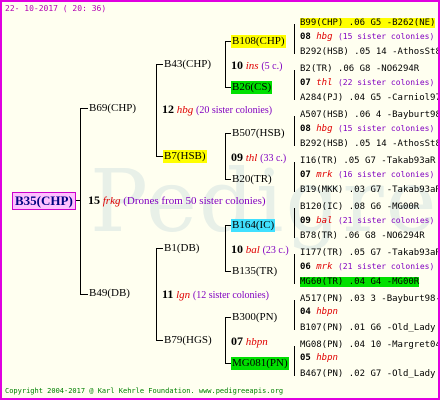 This screenshot has height=400, width=440. What do you see at coordinates (194, 201) in the screenshot?
I see `root-note: (Drones from 50 sister colonies)` at bounding box center [194, 201].